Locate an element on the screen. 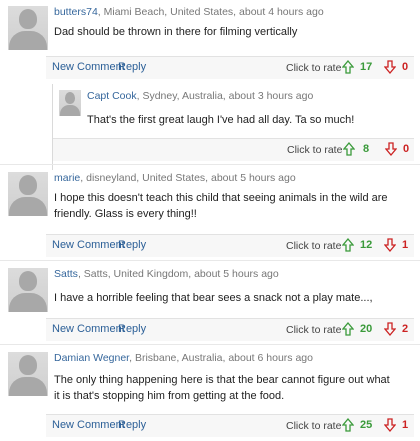 The width and height of the screenshot is (420, 441). upvote-count: 8 is located at coordinates (366, 149).